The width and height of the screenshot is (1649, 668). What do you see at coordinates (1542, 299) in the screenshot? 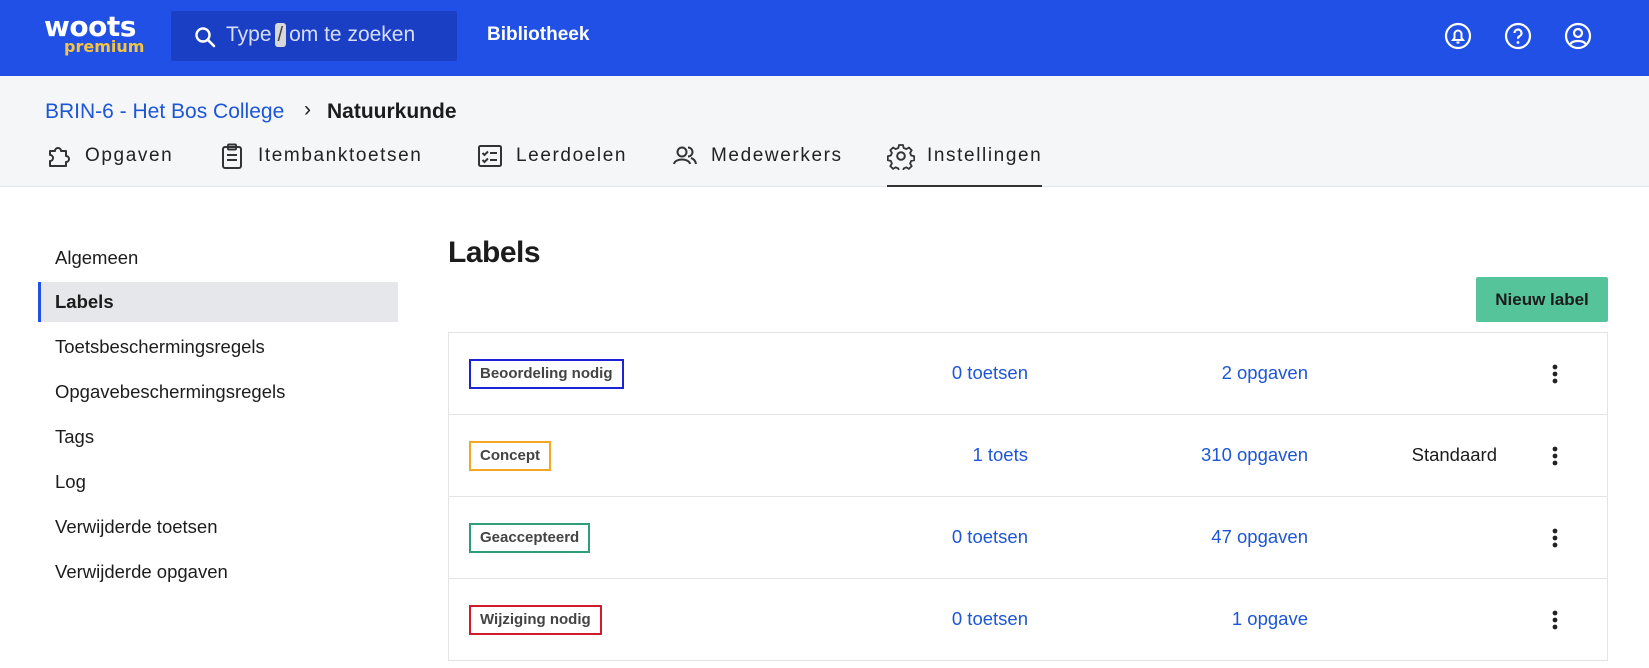
I see `new-label-button: Nieuw label` at bounding box center [1542, 299].